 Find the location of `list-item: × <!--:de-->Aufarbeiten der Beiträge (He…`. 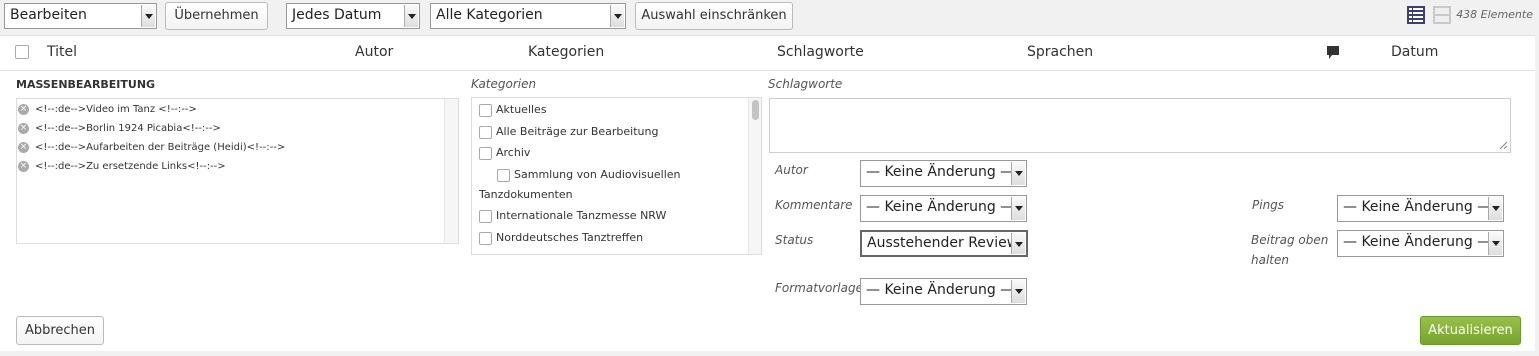

list-item: × <!--:de-->Aufarbeiten der Beiträge (He… is located at coordinates (152, 147).